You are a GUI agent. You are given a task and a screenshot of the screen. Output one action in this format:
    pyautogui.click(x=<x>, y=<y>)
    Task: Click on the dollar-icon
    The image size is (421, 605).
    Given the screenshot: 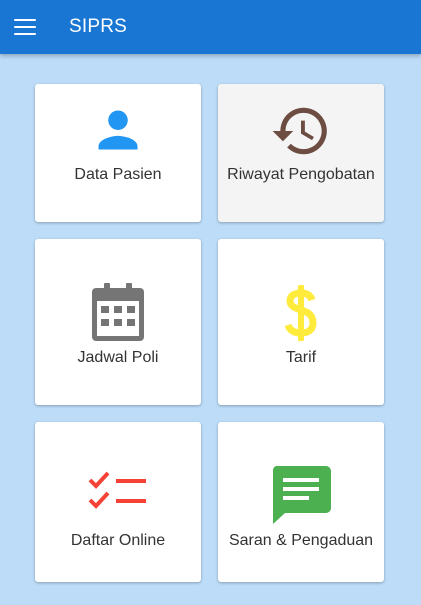 What is the action you would take?
    pyautogui.click(x=300, y=313)
    